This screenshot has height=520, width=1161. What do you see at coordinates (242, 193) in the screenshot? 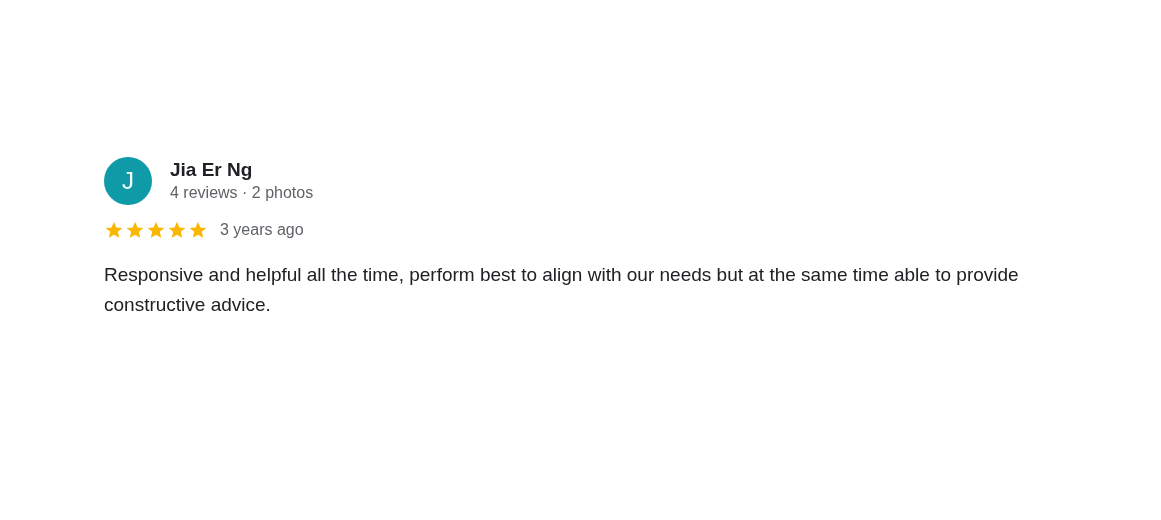
I see `author-meta: 4 reviews · 2 photos` at bounding box center [242, 193].